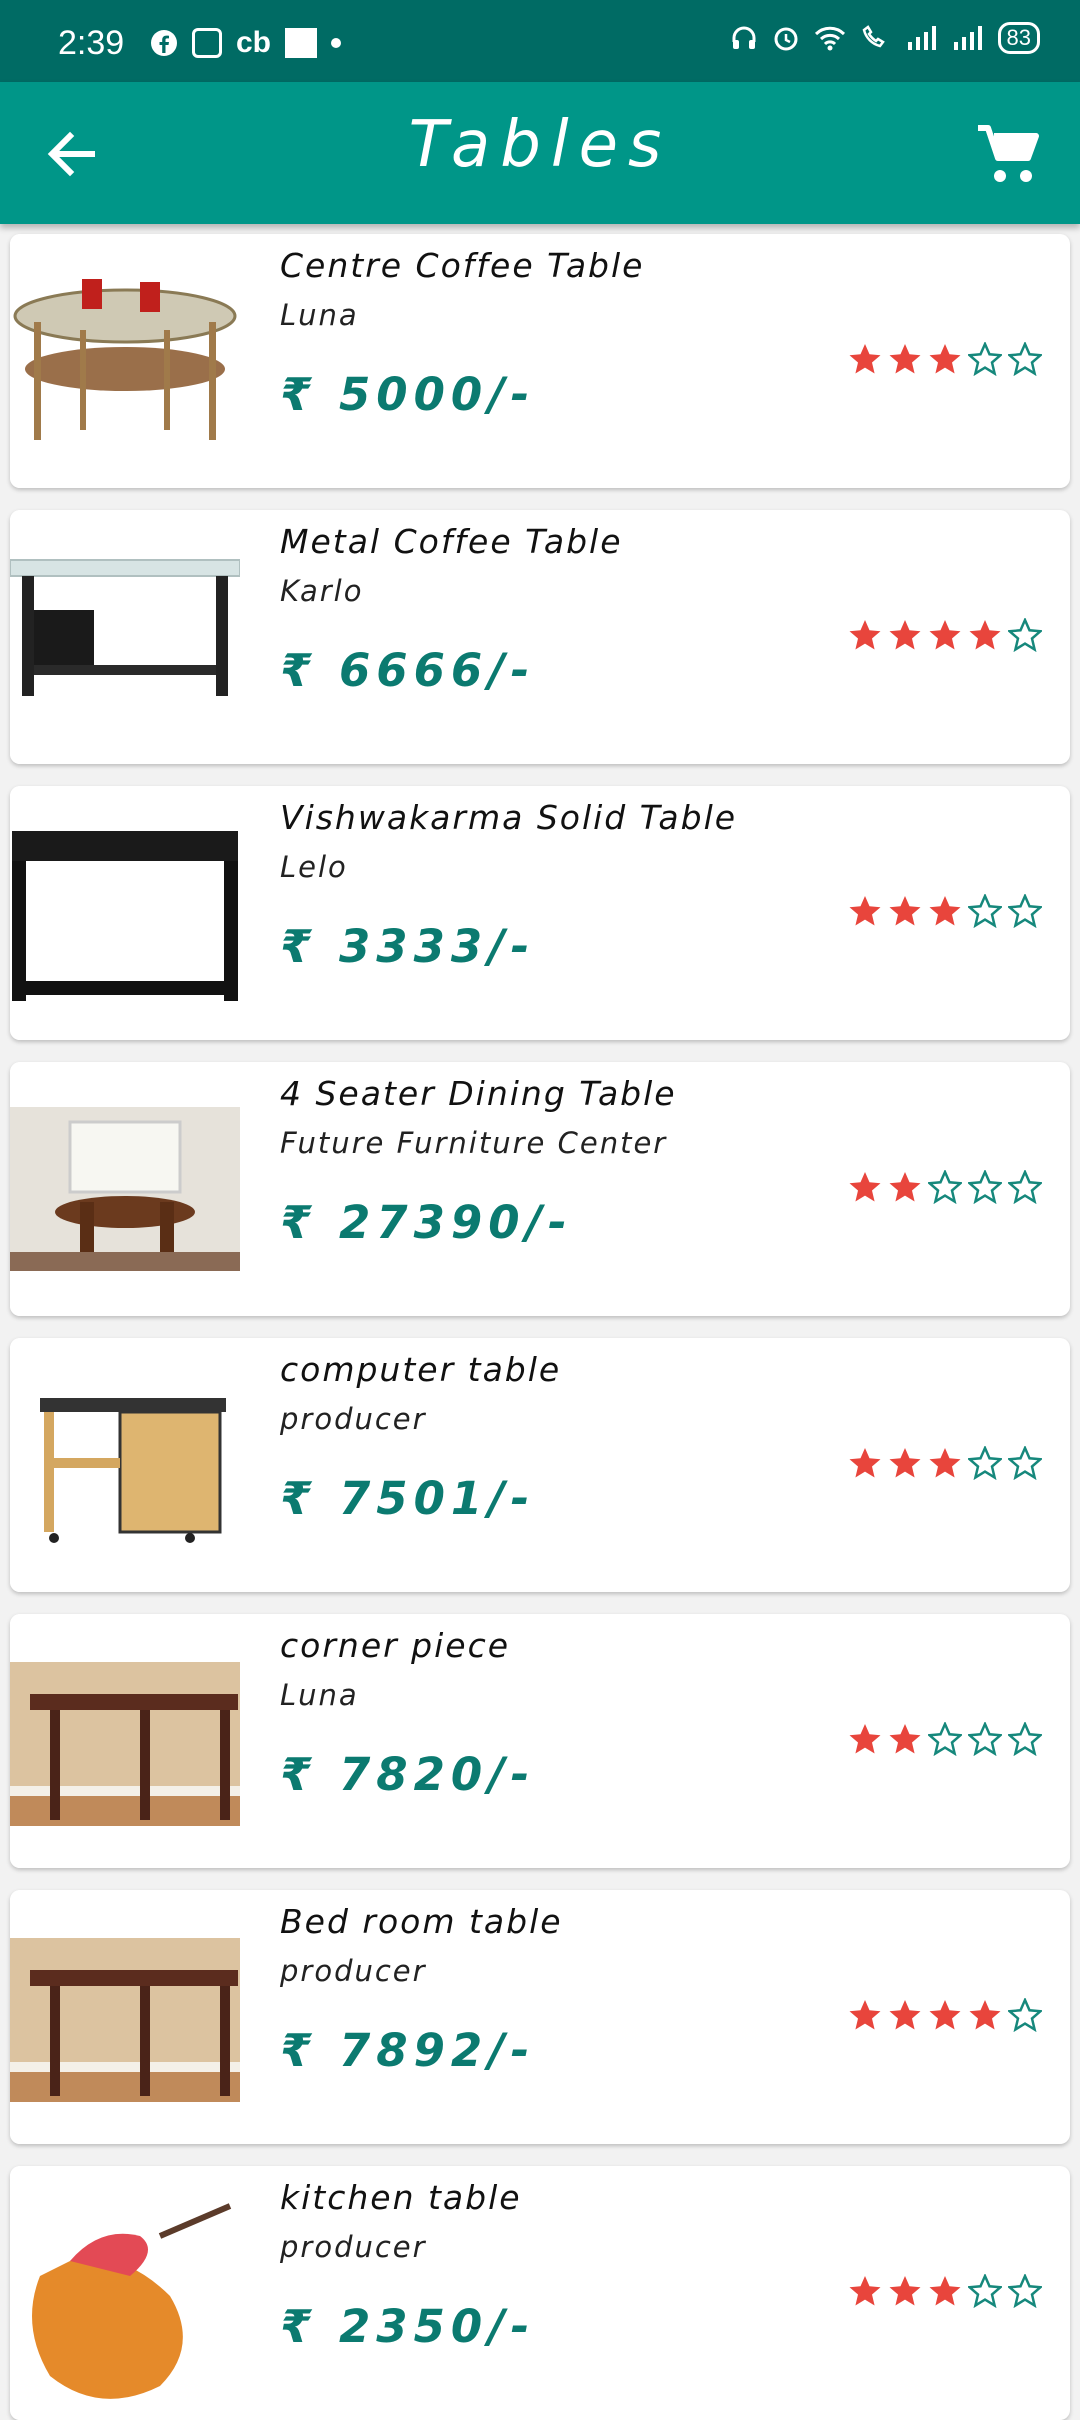 This screenshot has width=1080, height=2420. What do you see at coordinates (408, 2326) in the screenshot?
I see `product-price: ₹ 2350/-` at bounding box center [408, 2326].